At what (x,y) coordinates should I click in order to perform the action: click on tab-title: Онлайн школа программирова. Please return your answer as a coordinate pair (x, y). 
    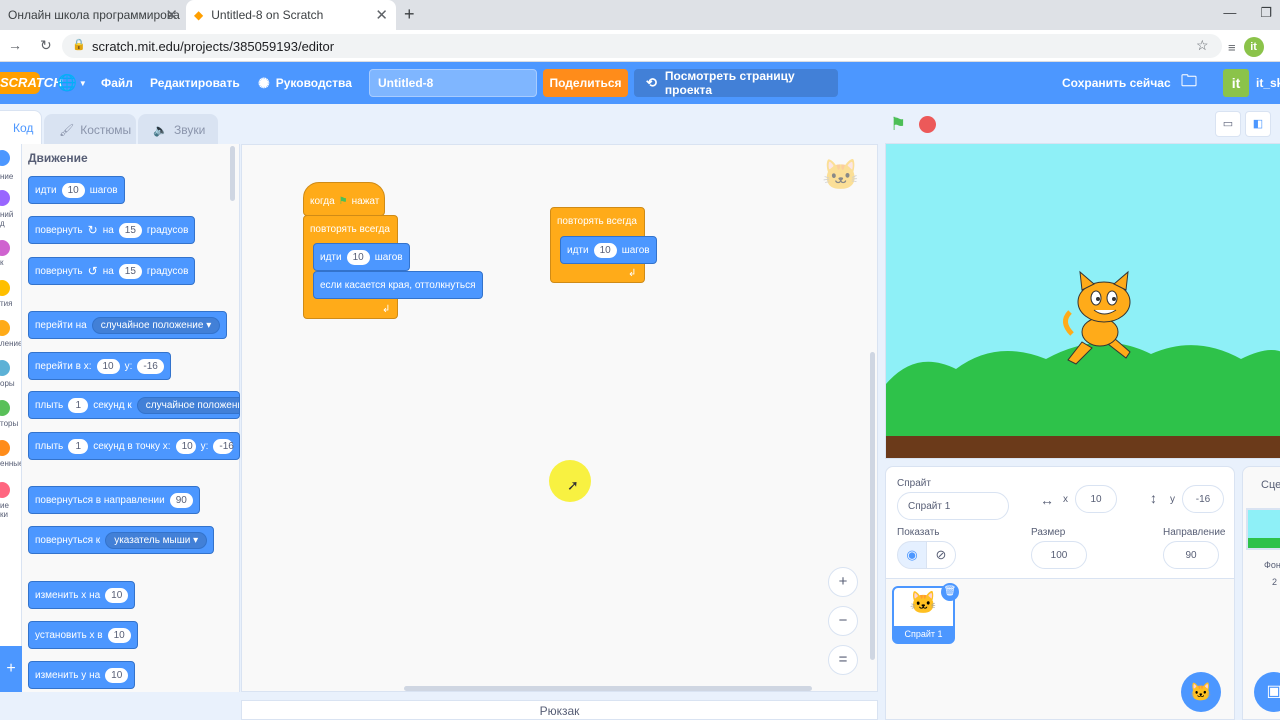
    Looking at the image, I should click on (94, 15).